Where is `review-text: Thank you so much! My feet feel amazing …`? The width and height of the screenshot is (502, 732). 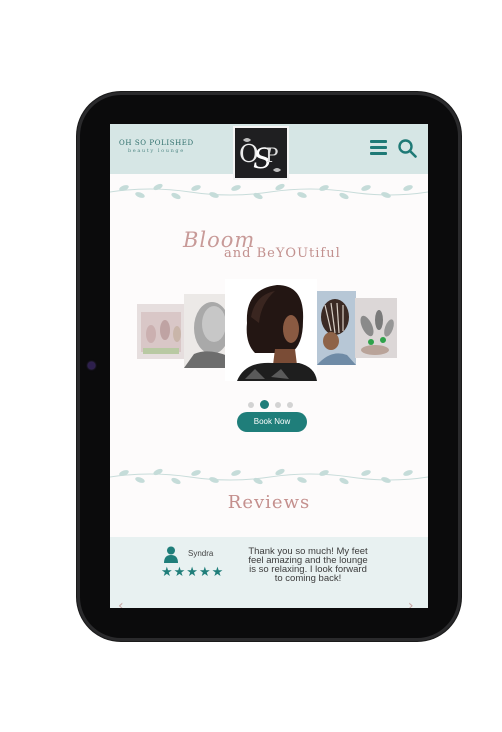
review-text: Thank you so much! My feet feel amazing … is located at coordinates (308, 565).